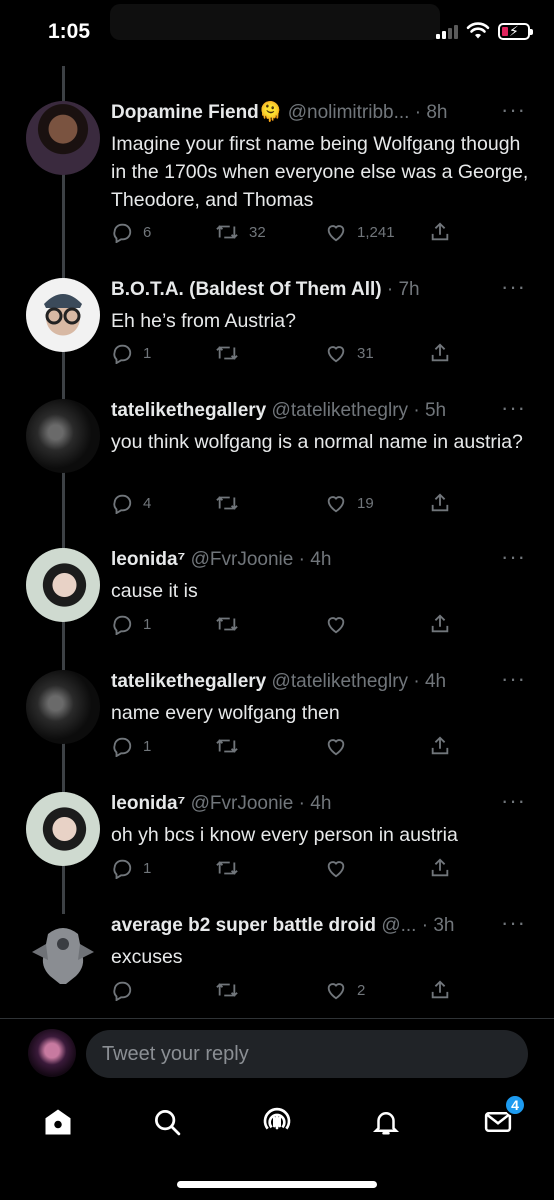 This screenshot has width=554, height=1200. I want to click on reply-button: 4, so click(131, 503).